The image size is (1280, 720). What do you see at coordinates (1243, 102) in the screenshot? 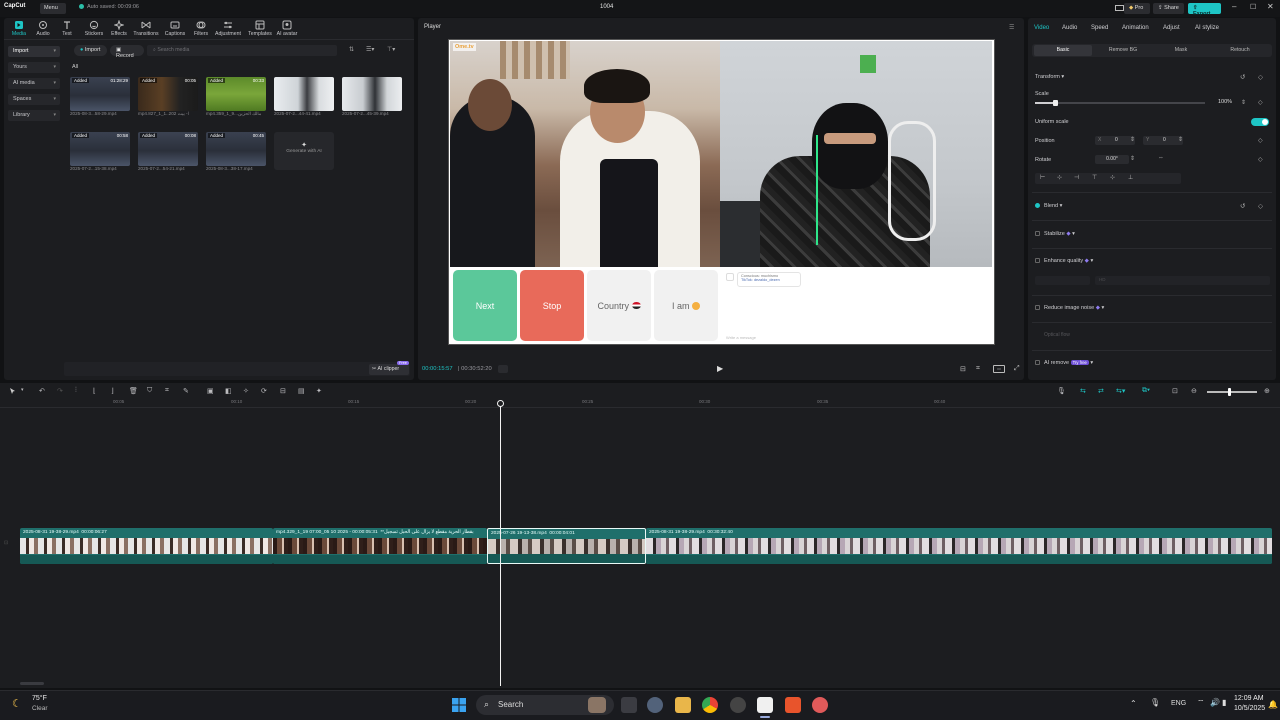
I see `scale-stepper-icon: ⇕` at bounding box center [1243, 102].